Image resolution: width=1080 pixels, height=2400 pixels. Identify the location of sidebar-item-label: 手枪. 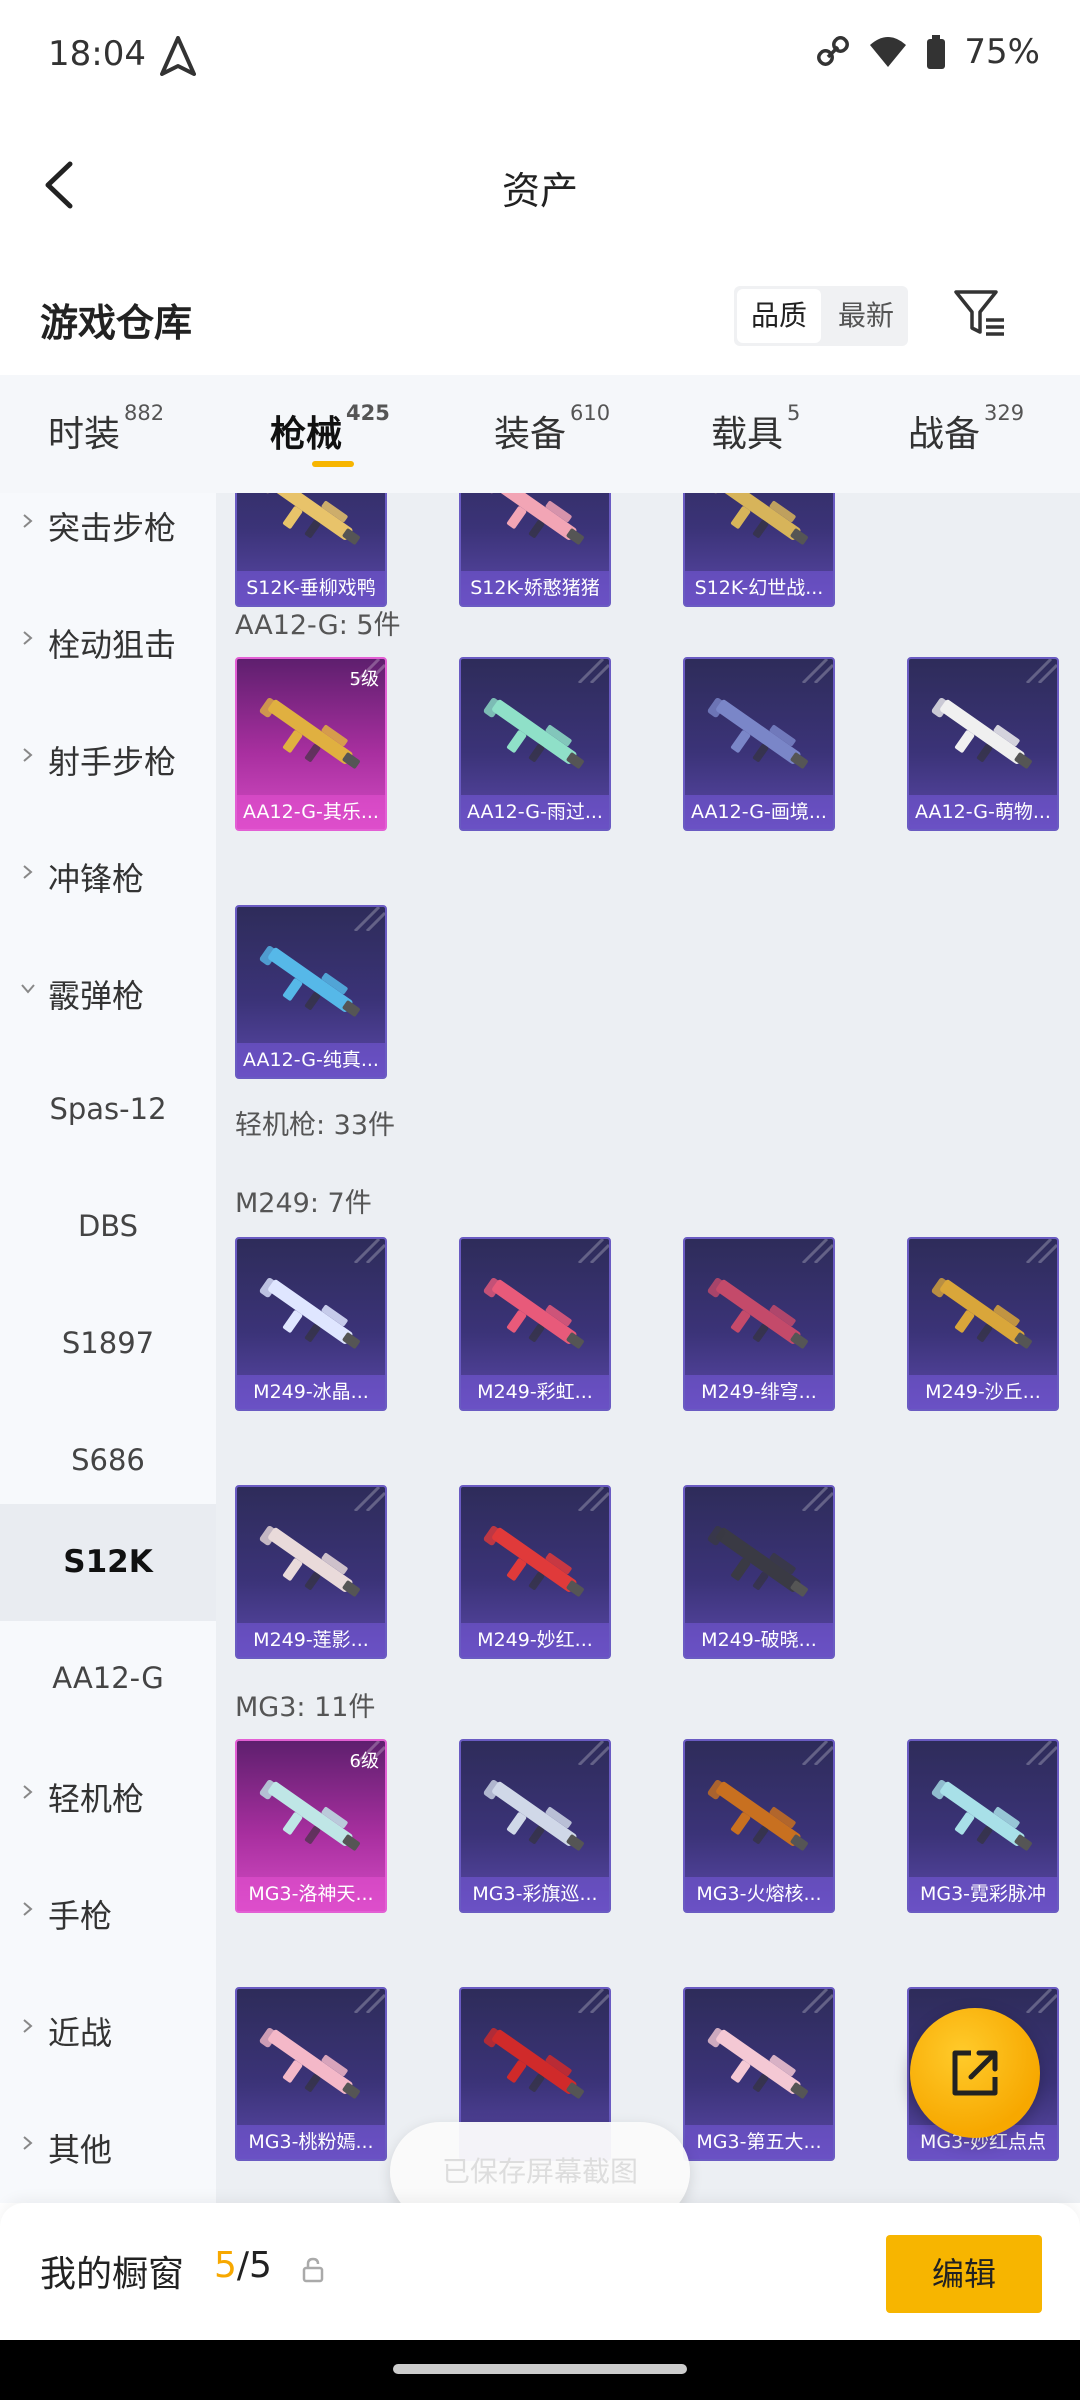
(80, 1916).